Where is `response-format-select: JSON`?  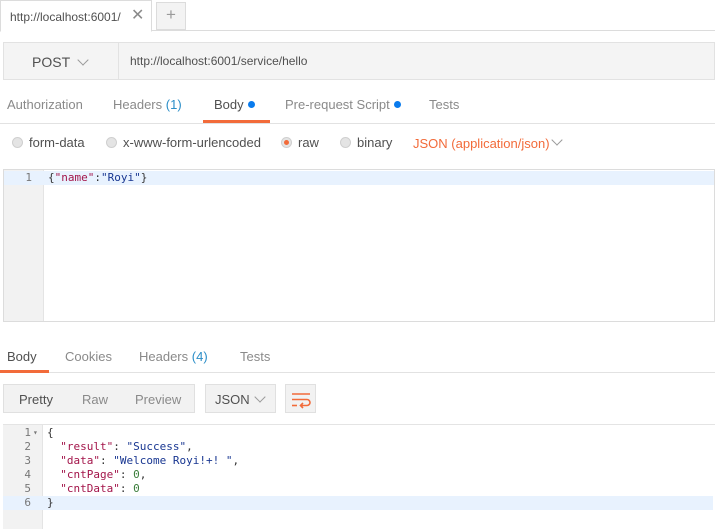 response-format-select: JSON is located at coordinates (240, 398).